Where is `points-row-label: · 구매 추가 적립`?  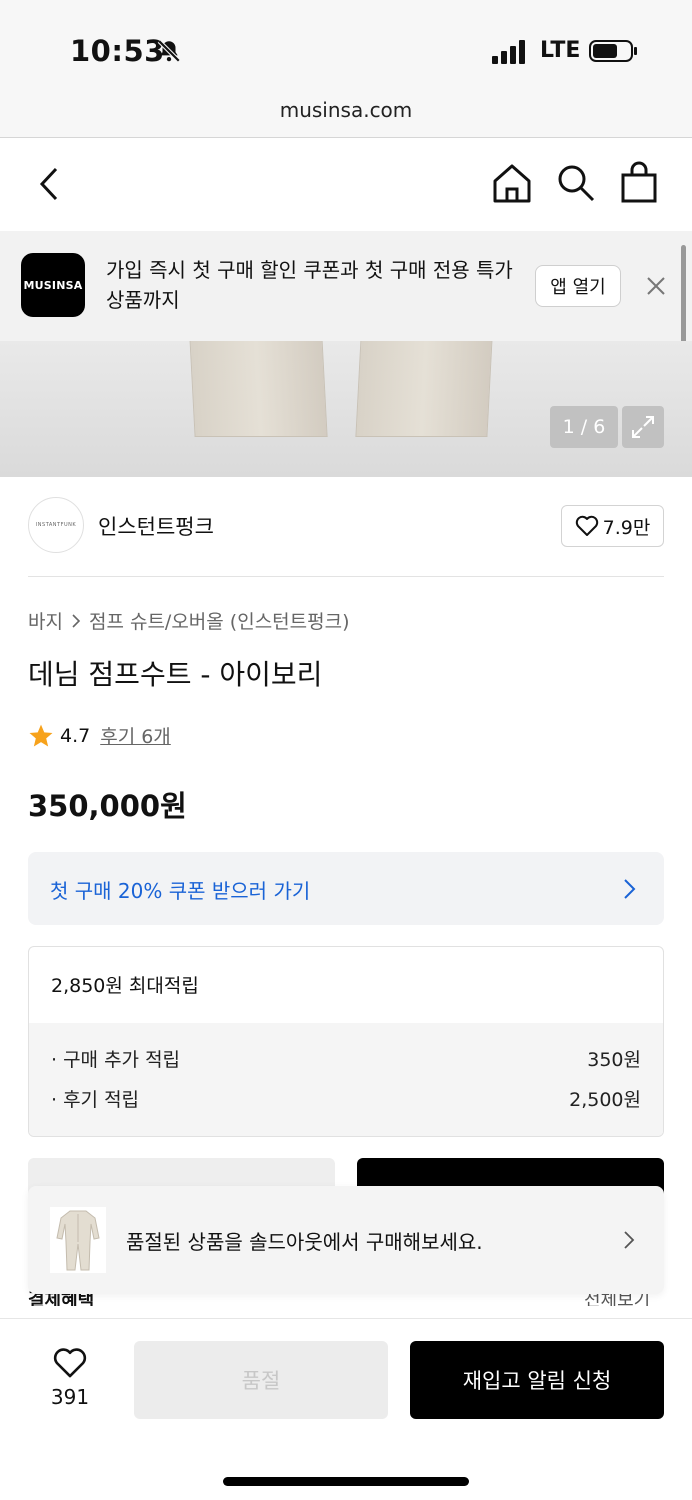 points-row-label: · 구매 추가 적립 is located at coordinates (116, 1060).